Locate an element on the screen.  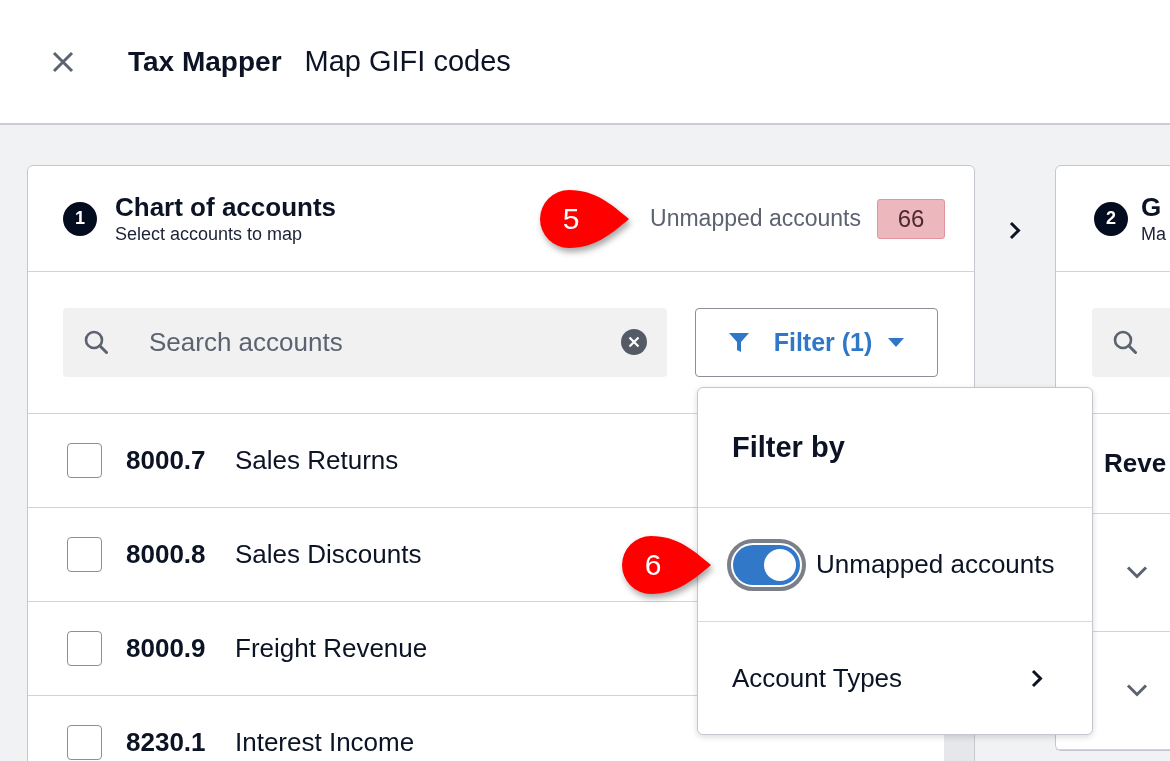
counter-label: Unmapped accounts is located at coordinates (755, 218).